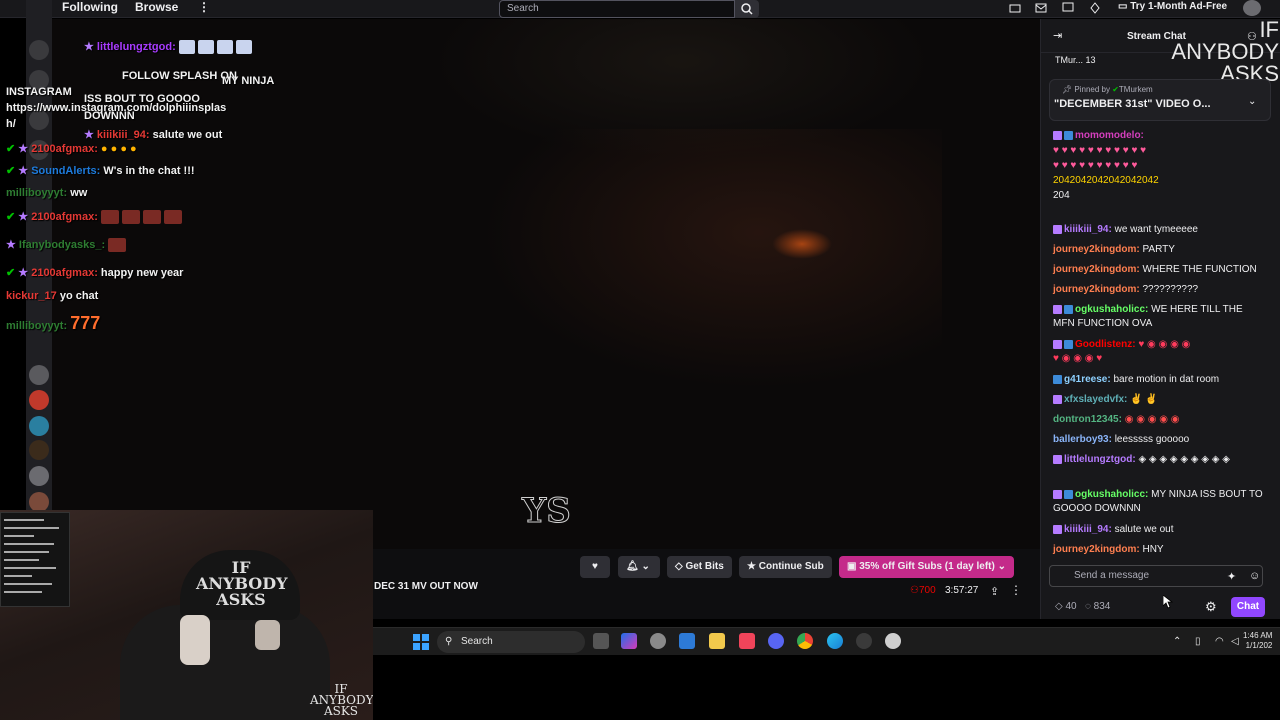 The image size is (1280, 720). What do you see at coordinates (1231, 576) in the screenshot?
I see `bits-icon: ✦` at bounding box center [1231, 576].